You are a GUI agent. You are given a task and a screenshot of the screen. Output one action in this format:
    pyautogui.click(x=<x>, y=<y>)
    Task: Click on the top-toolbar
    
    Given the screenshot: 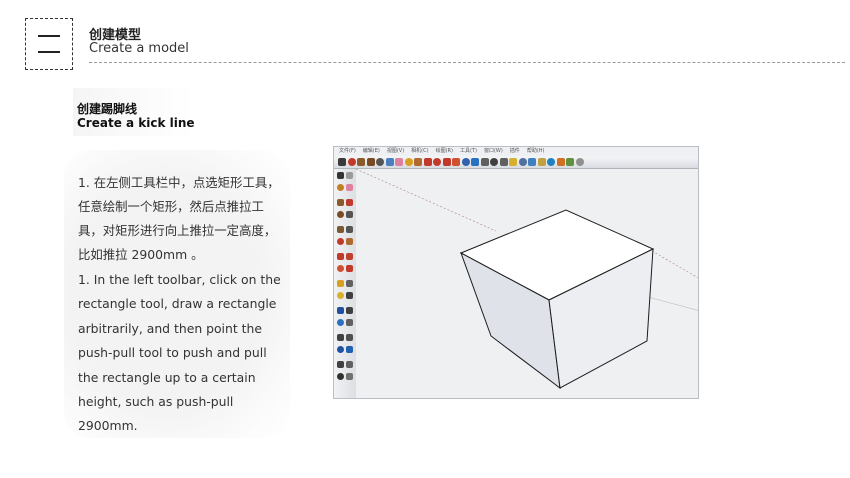 What is the action you would take?
    pyautogui.click(x=516, y=162)
    